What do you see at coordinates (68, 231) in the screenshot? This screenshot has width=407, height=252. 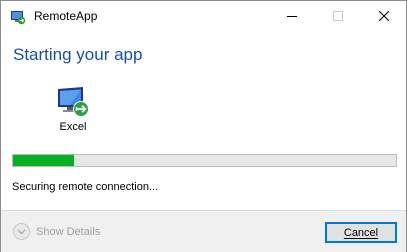 I see `show-details-label: Show Details` at bounding box center [68, 231].